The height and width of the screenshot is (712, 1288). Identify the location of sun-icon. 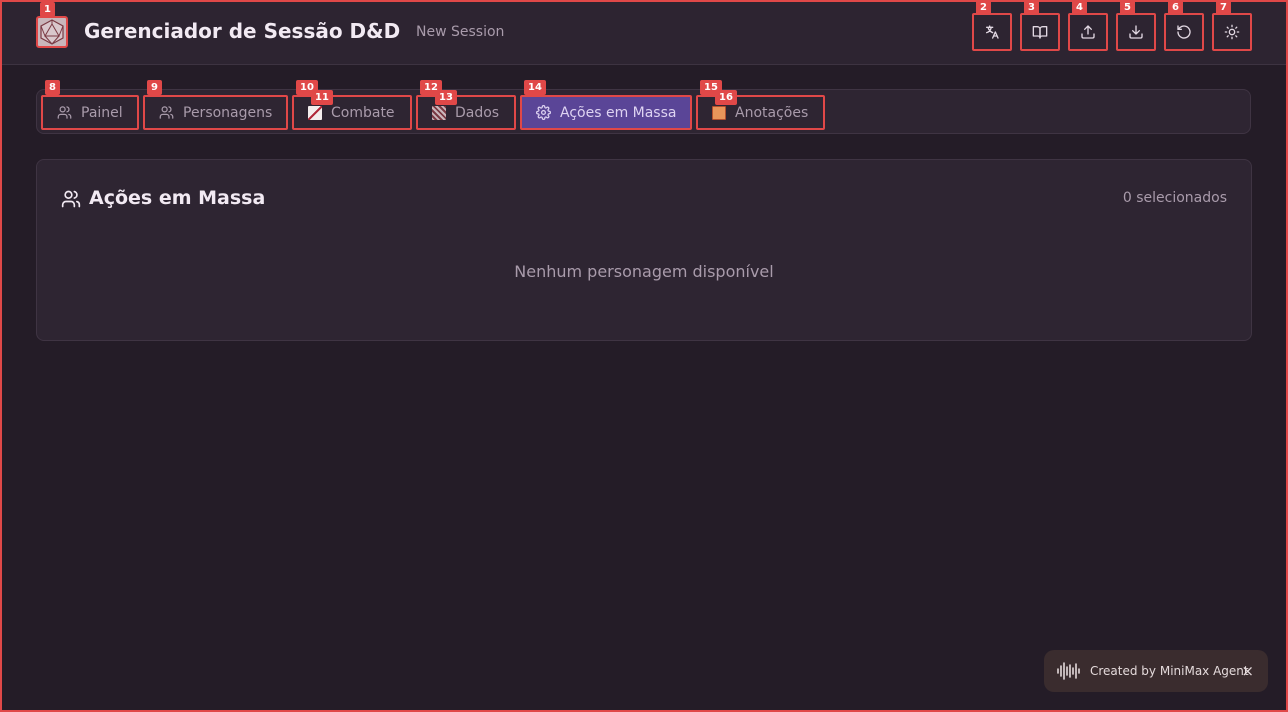
(1232, 32).